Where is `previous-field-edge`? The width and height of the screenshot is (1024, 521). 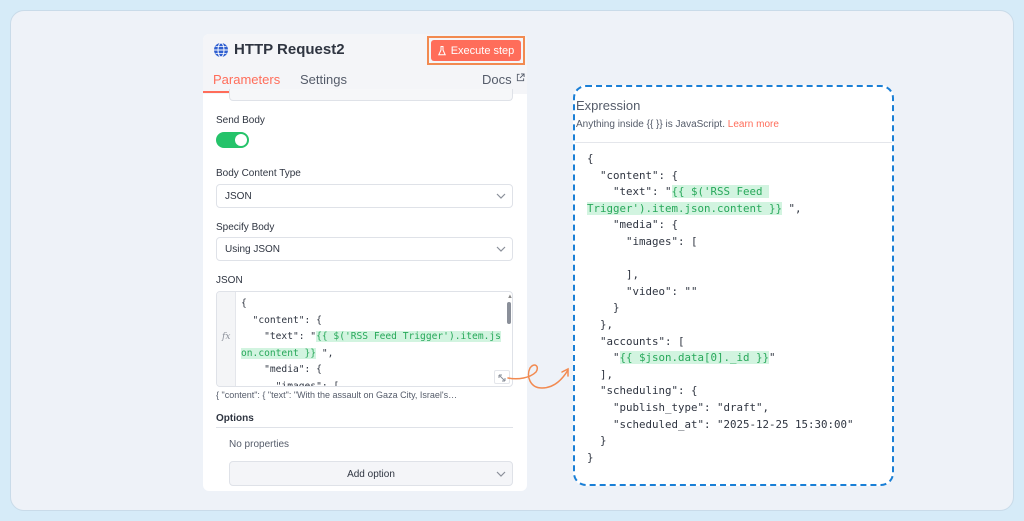 previous-field-edge is located at coordinates (371, 95).